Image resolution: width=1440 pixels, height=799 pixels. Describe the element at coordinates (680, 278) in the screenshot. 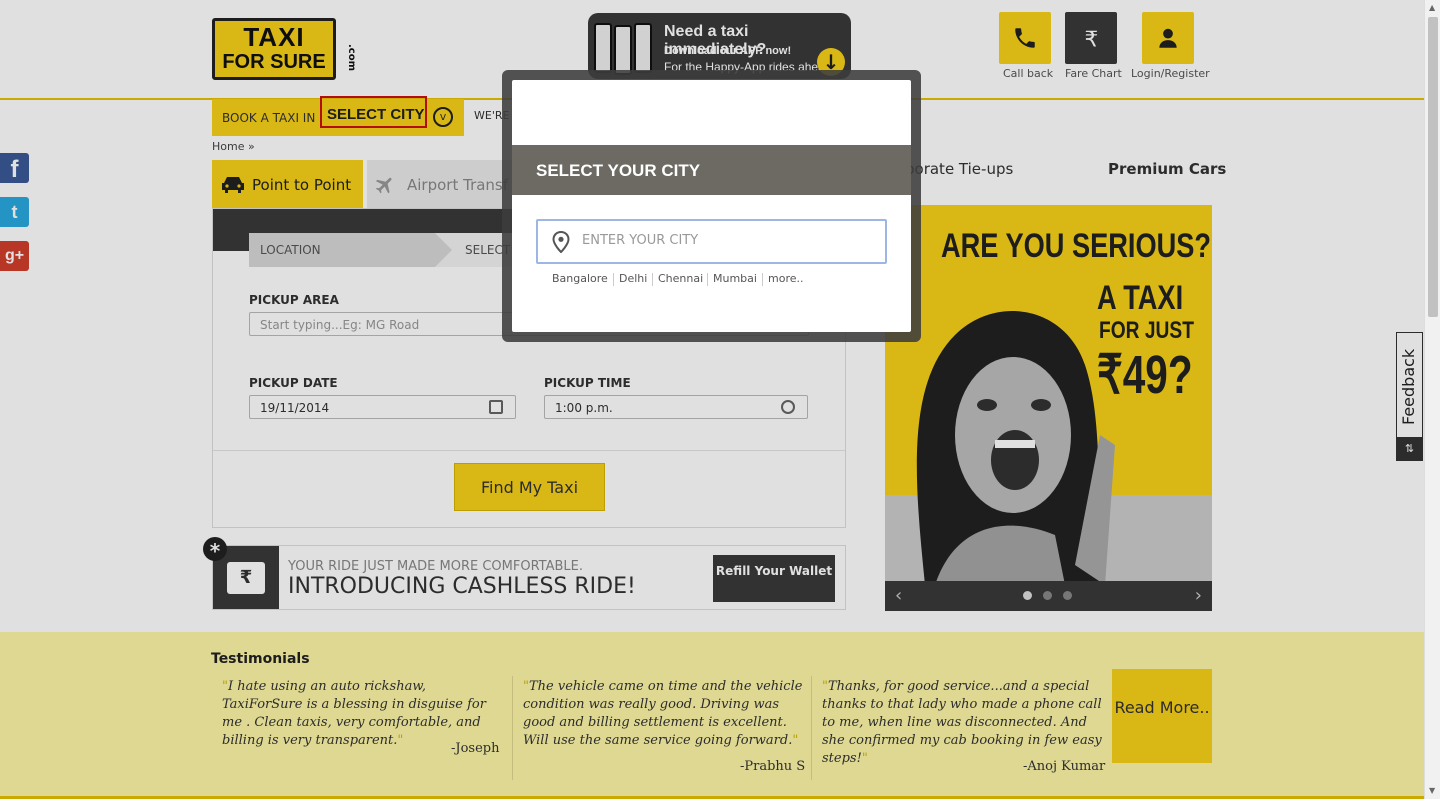

I see `city-link-chennai: Chennai` at that location.